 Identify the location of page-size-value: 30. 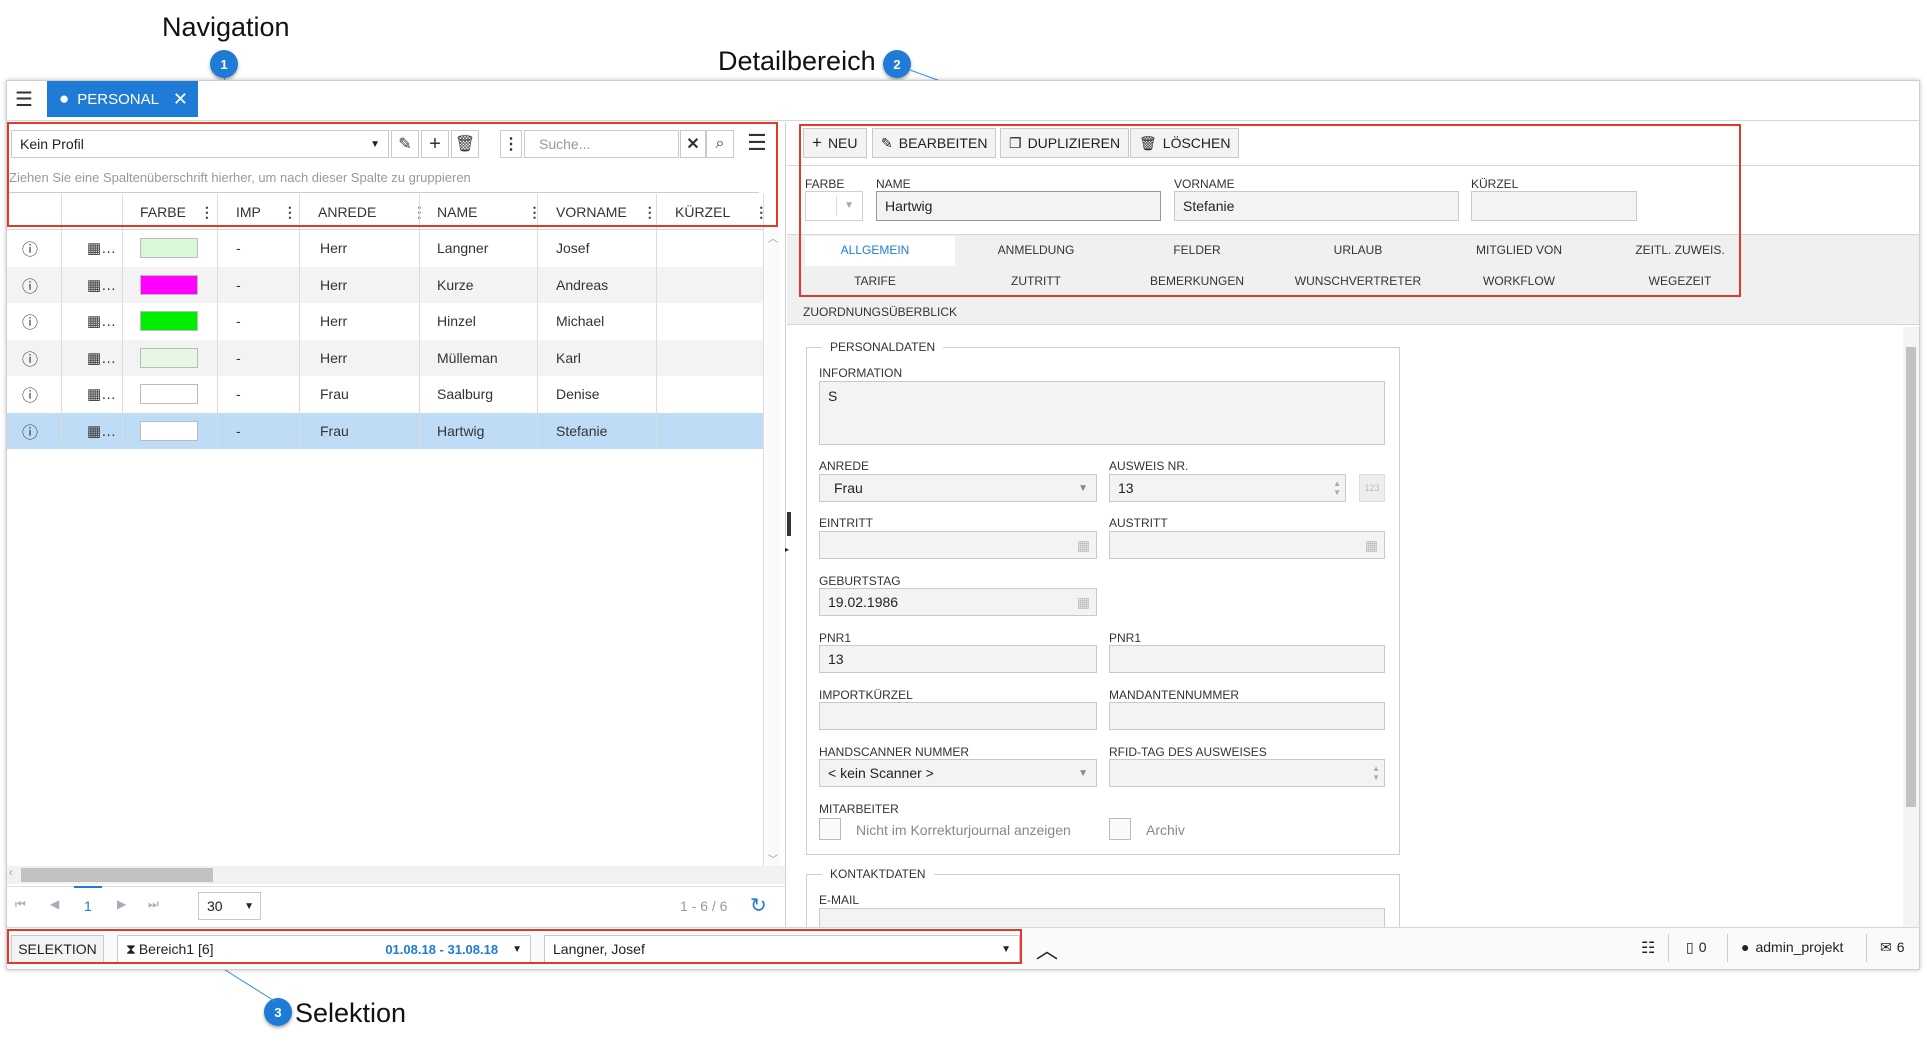
(215, 906).